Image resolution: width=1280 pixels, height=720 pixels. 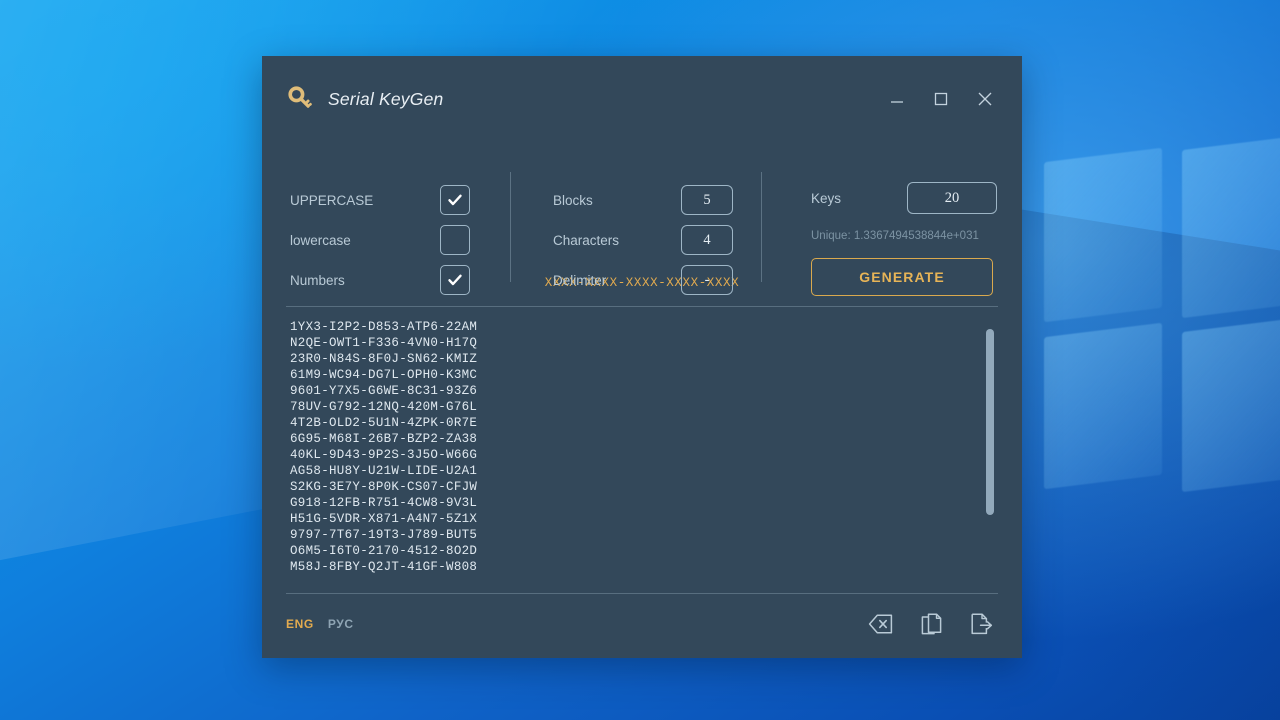 I want to click on minimize-icon, so click(x=897, y=99).